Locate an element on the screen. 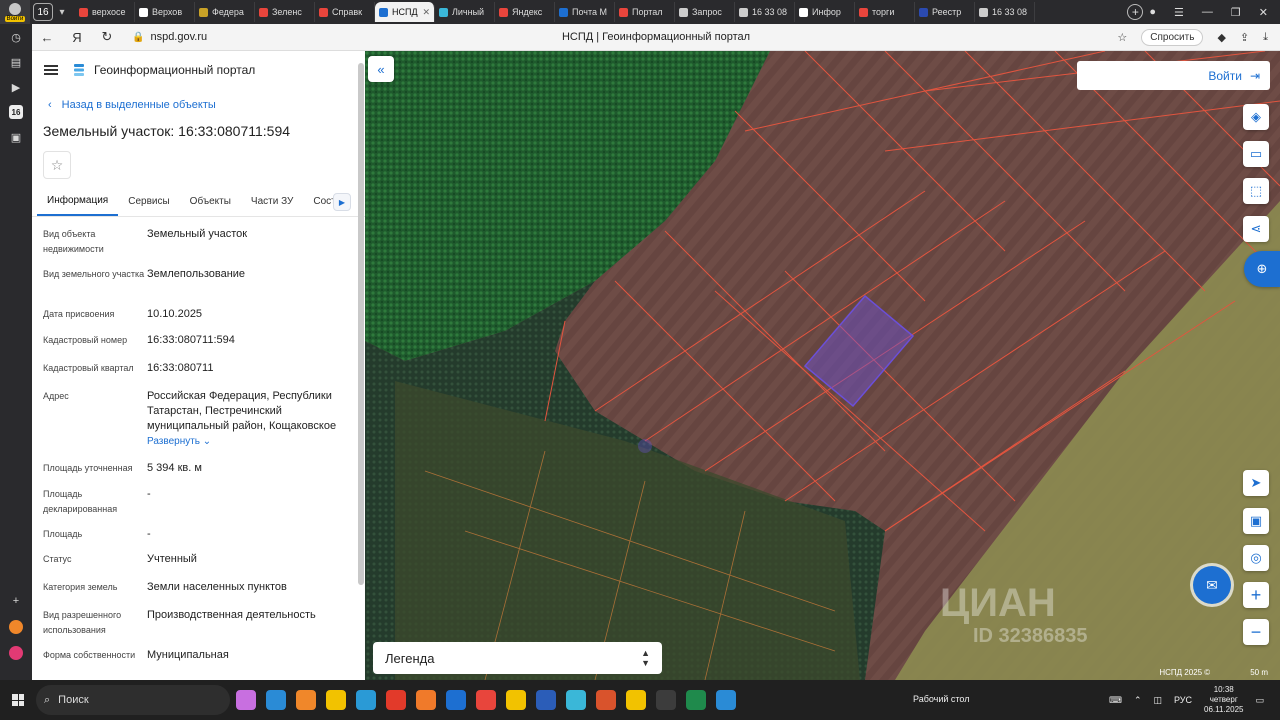 The image size is (1280, 720). info-tab: Информация is located at coordinates (78, 201).